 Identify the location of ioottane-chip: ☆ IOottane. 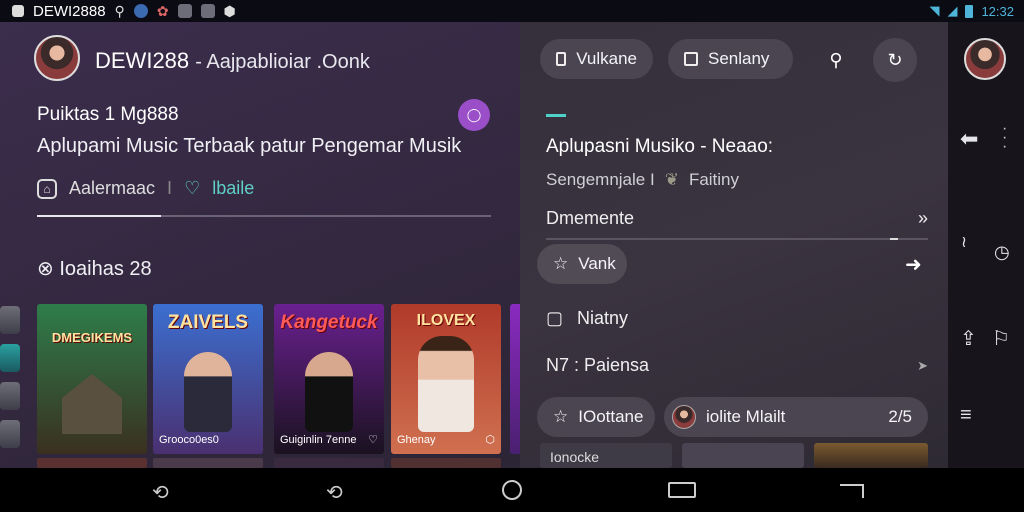
(596, 417).